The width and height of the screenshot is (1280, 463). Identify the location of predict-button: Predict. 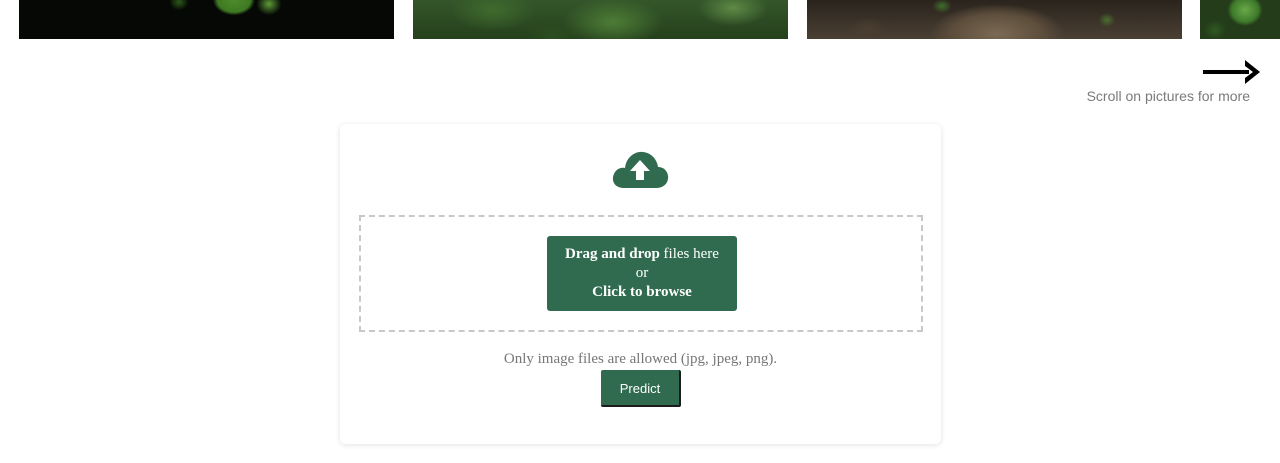
(641, 388).